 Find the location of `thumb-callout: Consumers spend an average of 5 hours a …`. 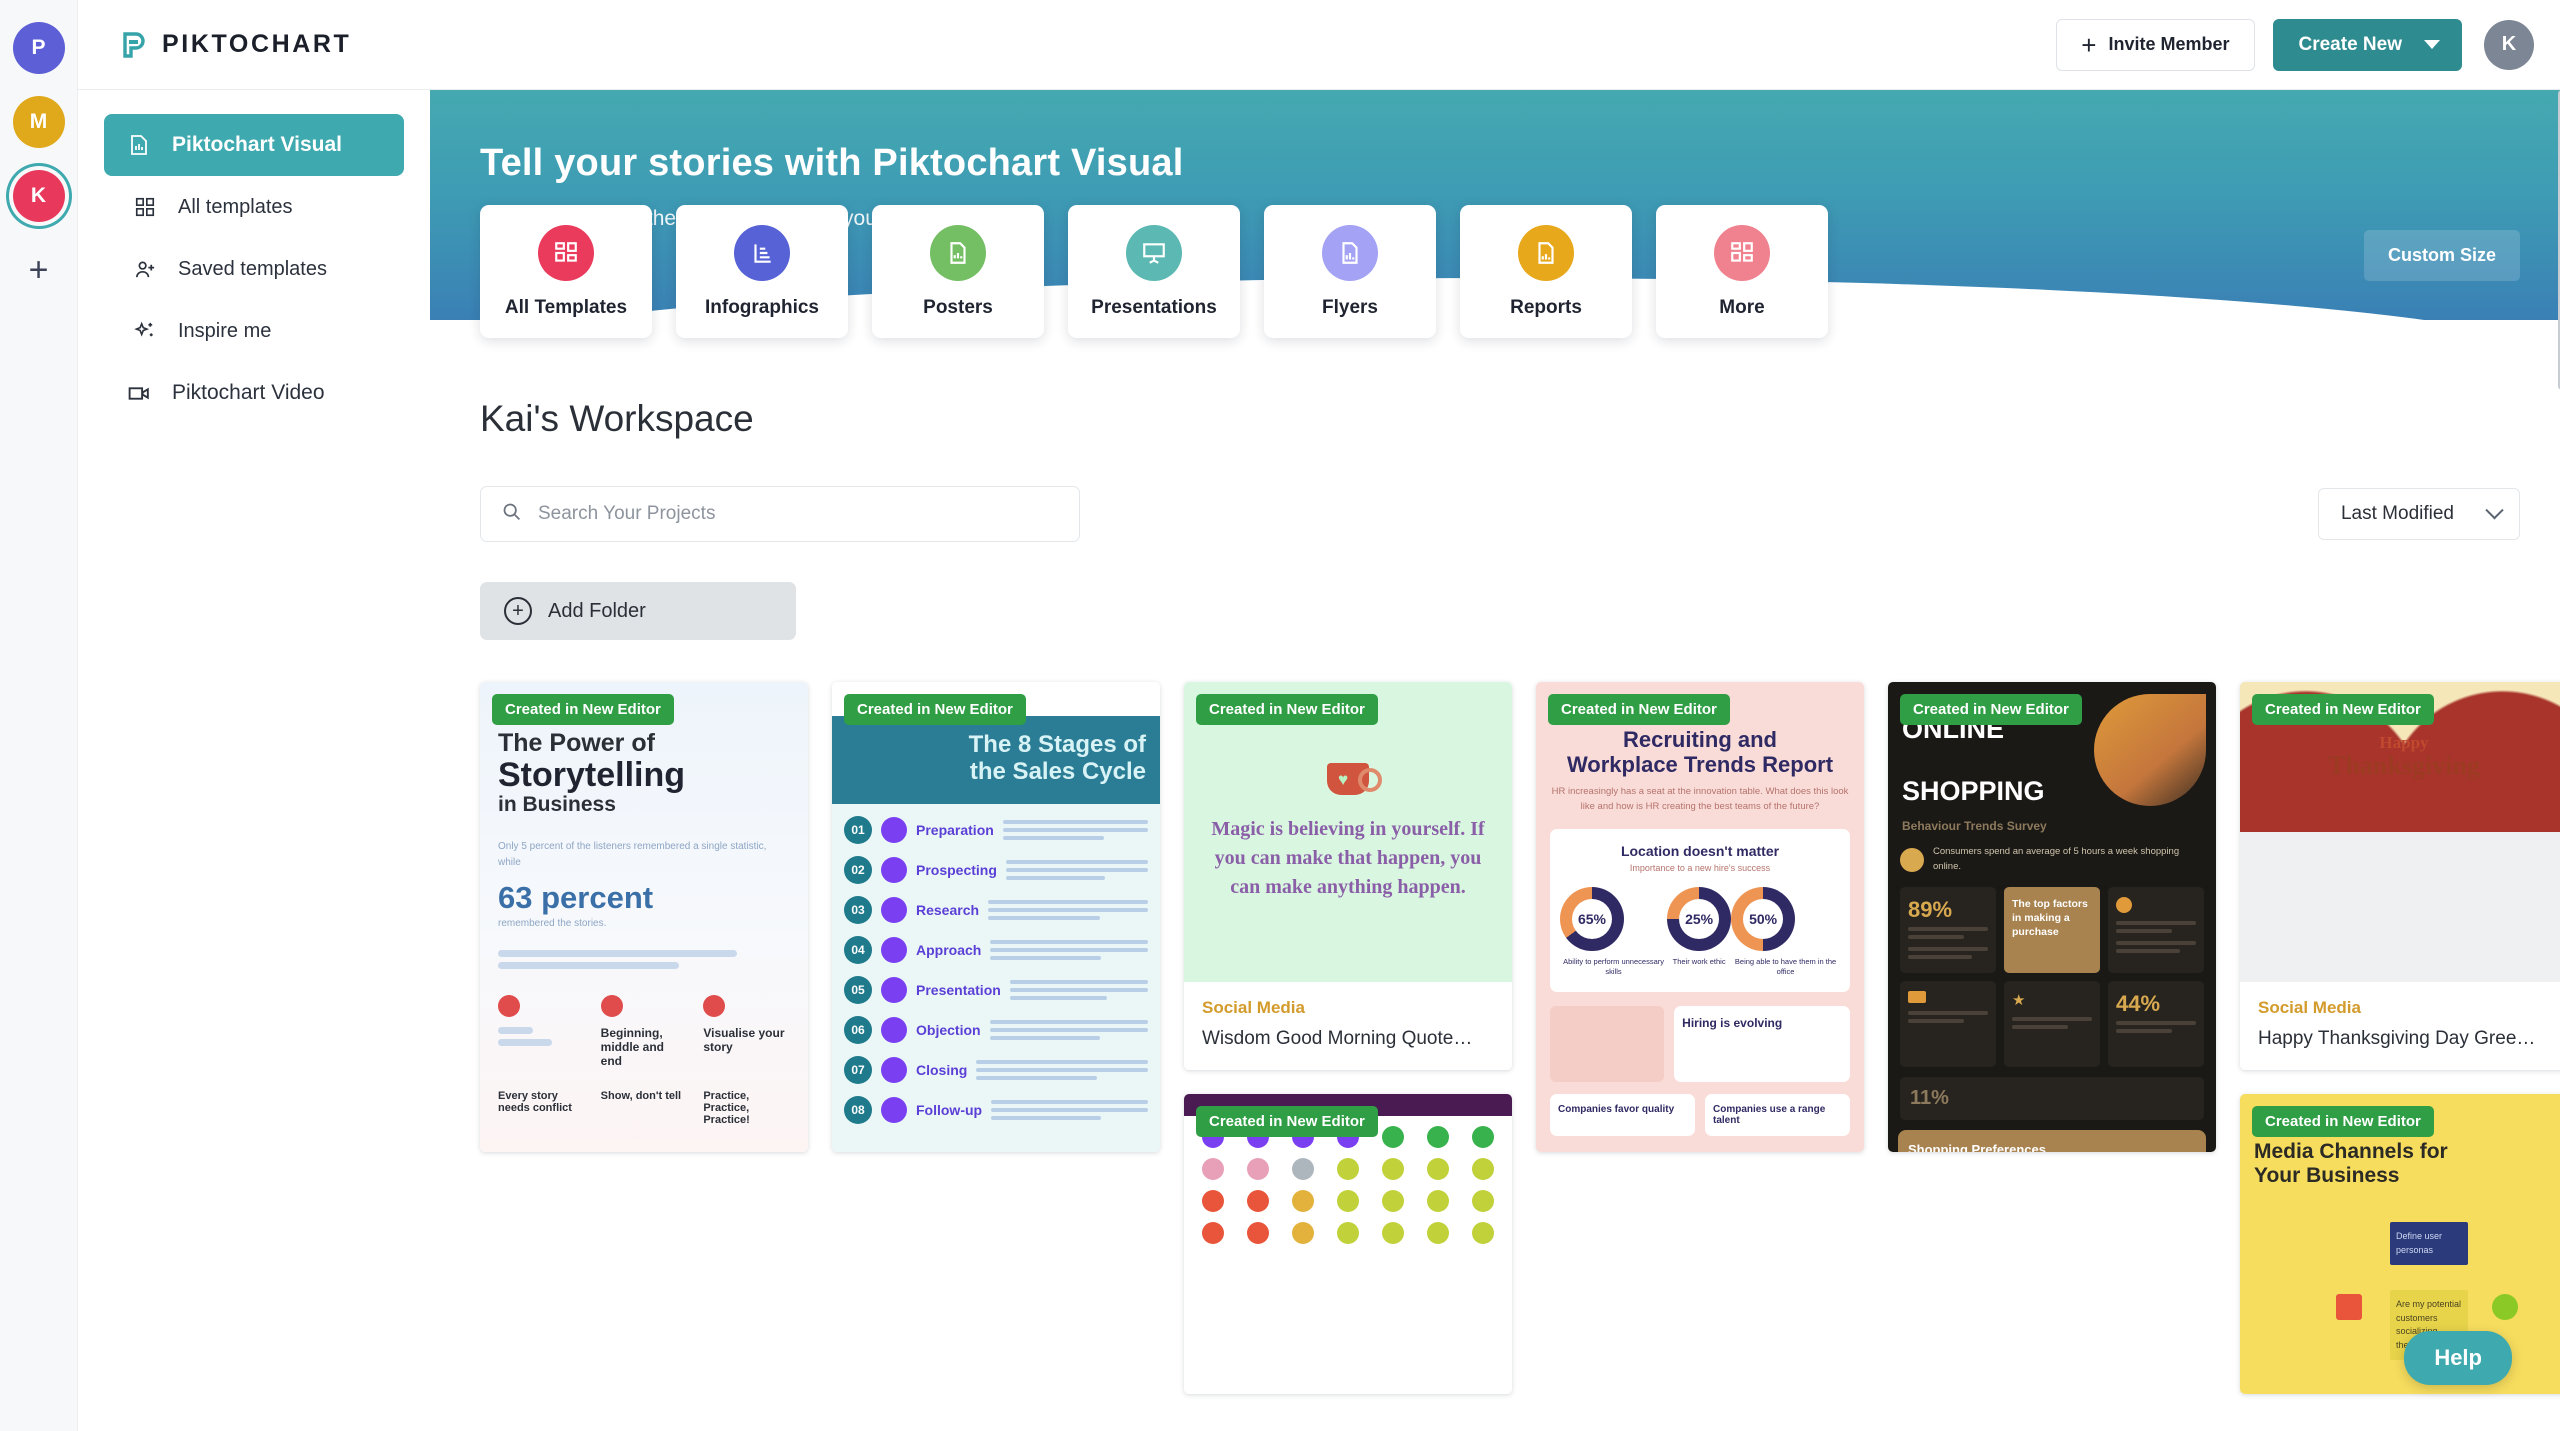

thumb-callout: Consumers spend an average of 5 hours a … is located at coordinates (2056, 859).